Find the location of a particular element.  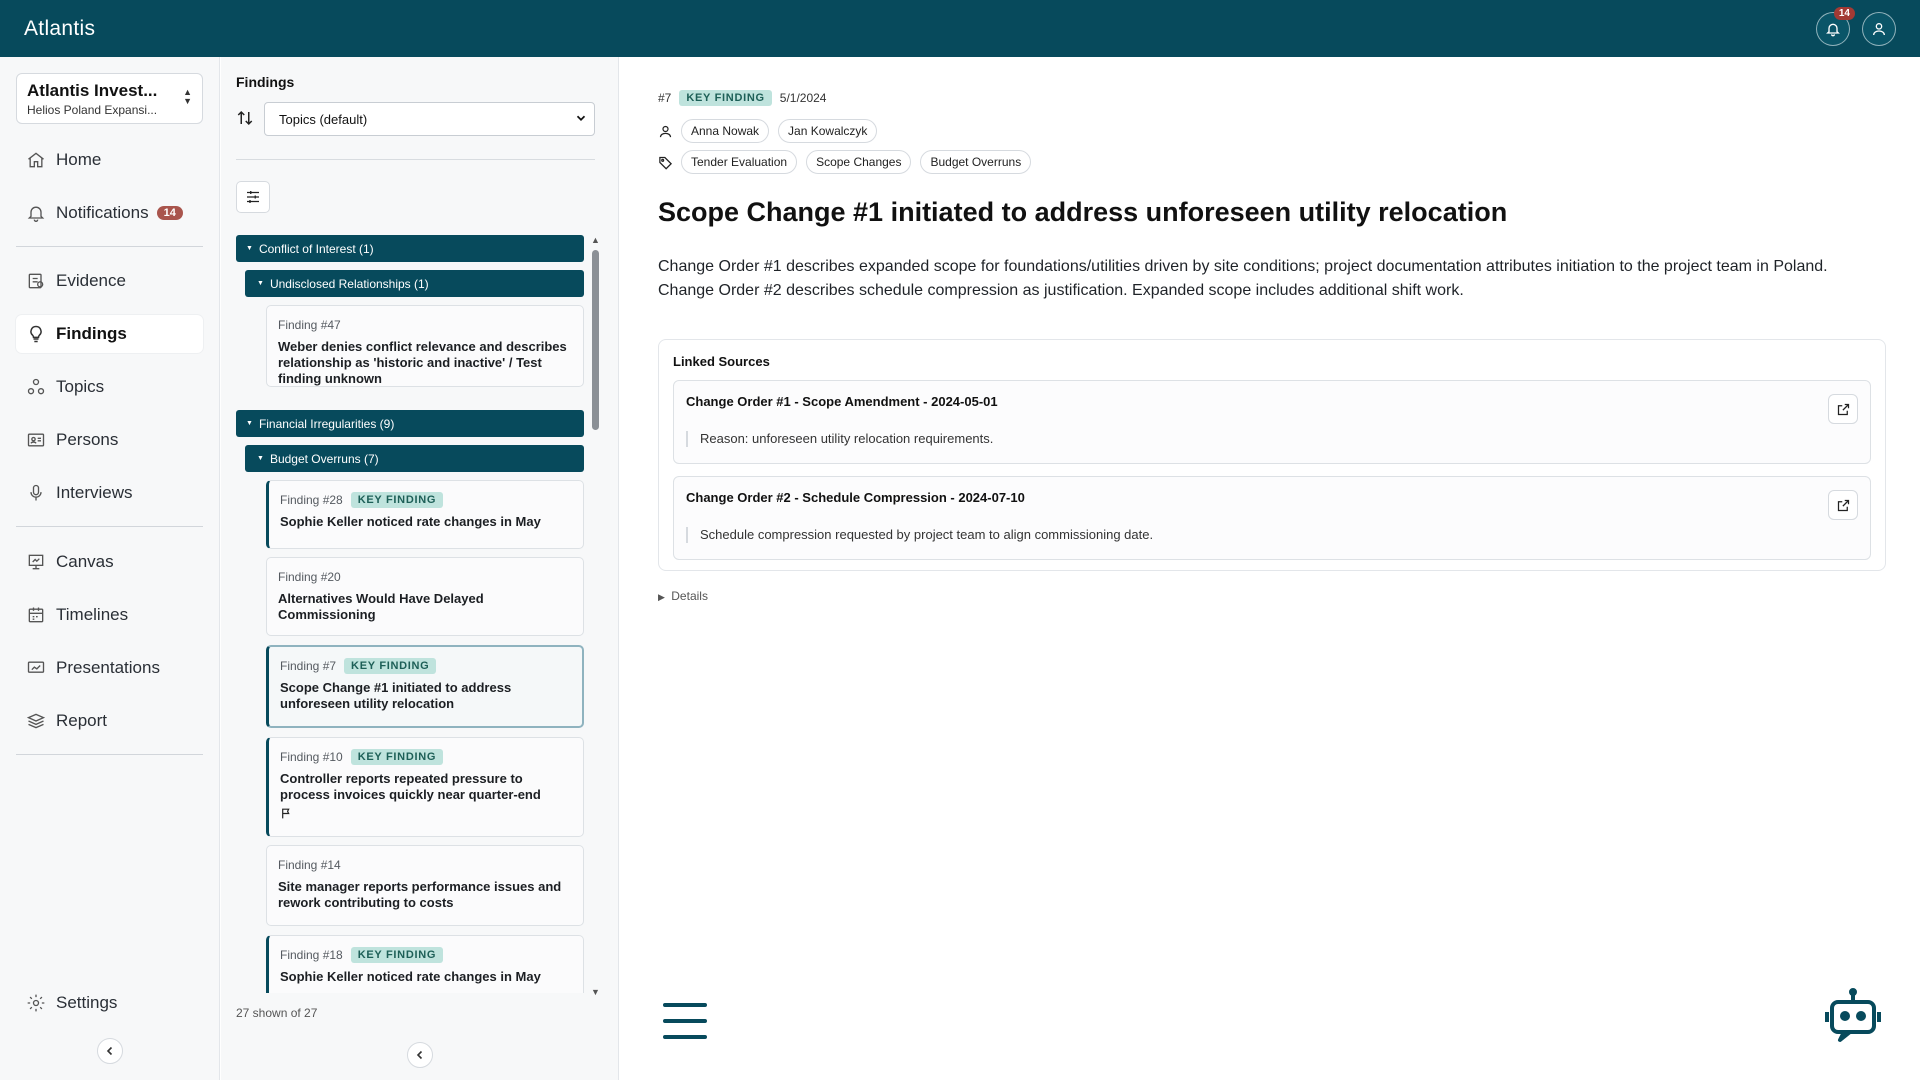

subgroup-label: Undisclosed Relationships (1) is located at coordinates (349, 283).